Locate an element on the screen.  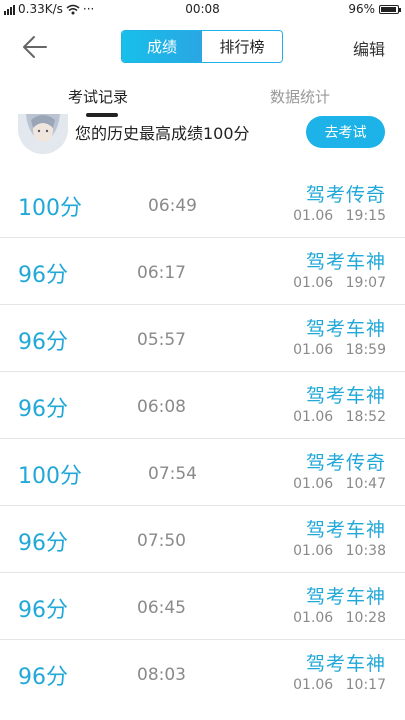
battery-icon is located at coordinates (390, 9).